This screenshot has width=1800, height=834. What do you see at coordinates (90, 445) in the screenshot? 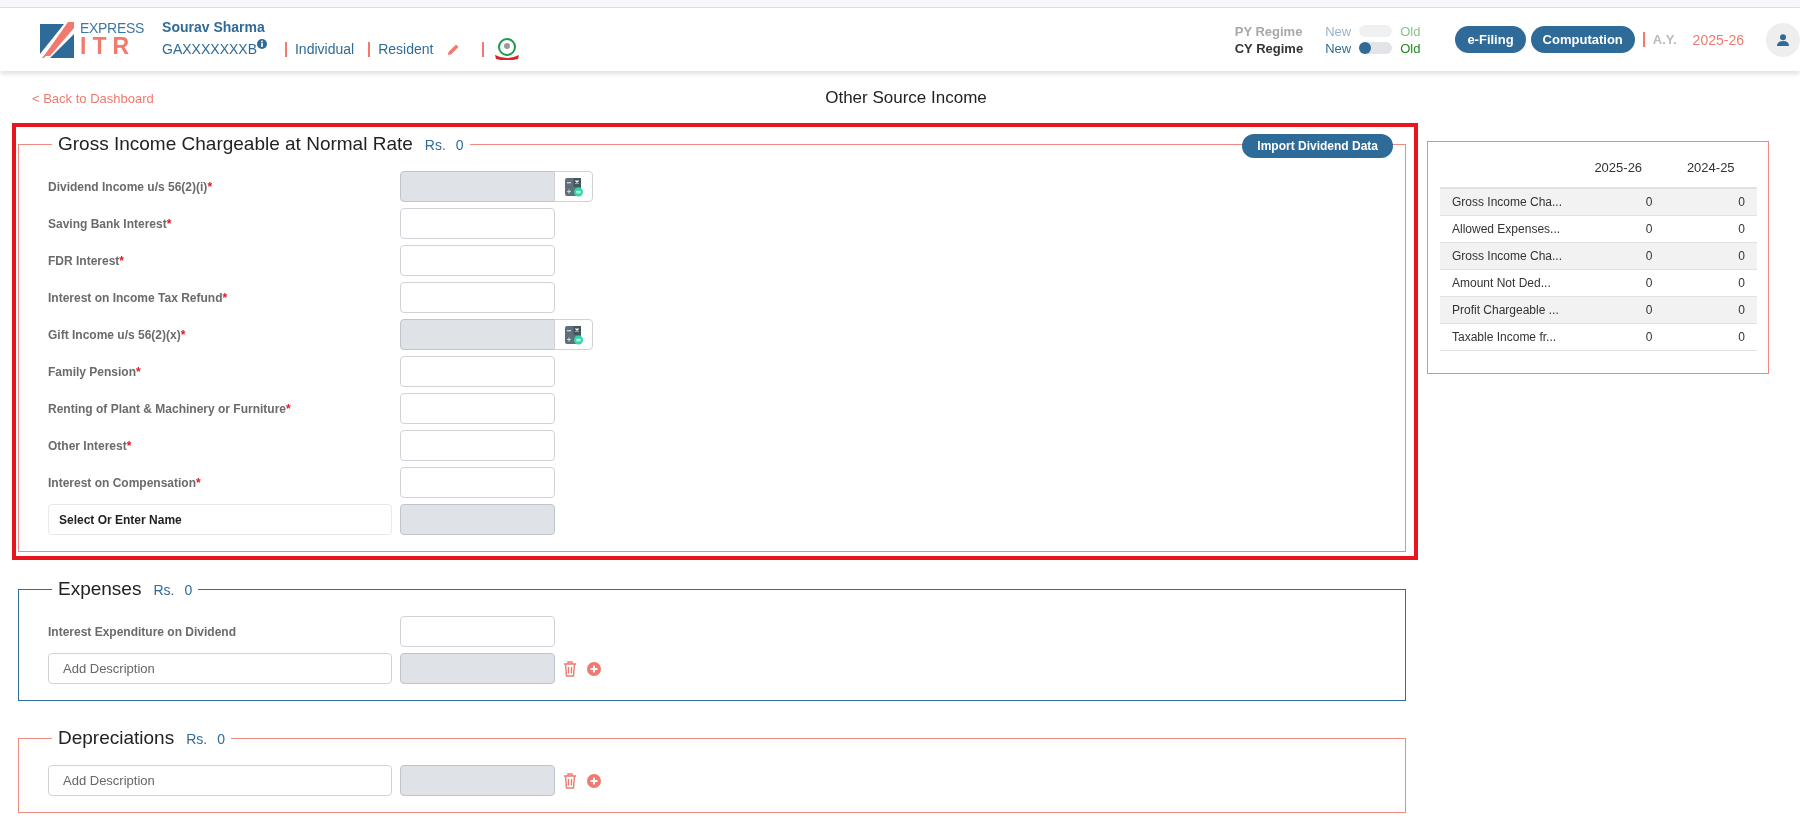
I see `field-label: Other Interest*` at bounding box center [90, 445].